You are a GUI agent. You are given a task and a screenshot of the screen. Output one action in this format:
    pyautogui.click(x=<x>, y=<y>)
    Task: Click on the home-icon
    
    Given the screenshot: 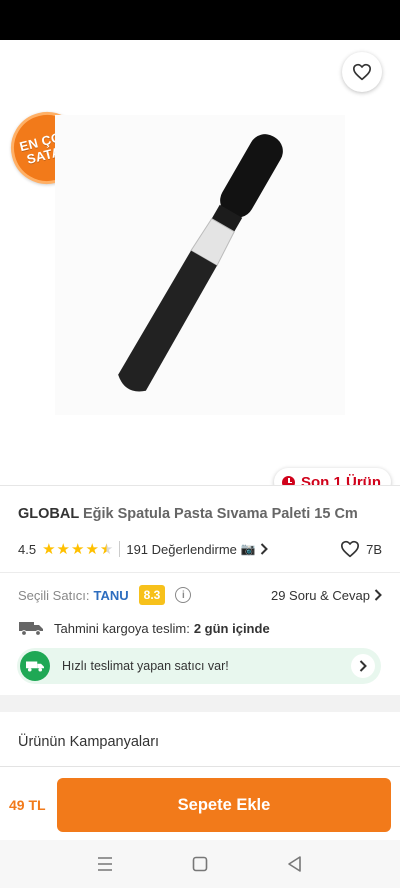 What is the action you would take?
    pyautogui.click(x=200, y=864)
    